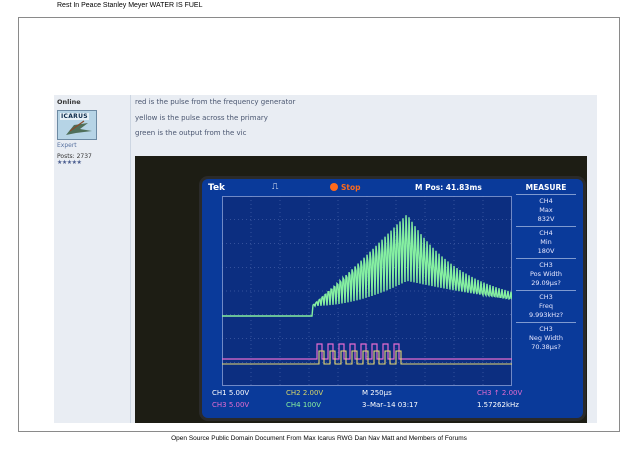 This screenshot has width=638, height=451. I want to click on trigger-level: CH3 ↑ 2.00V, so click(500, 393).